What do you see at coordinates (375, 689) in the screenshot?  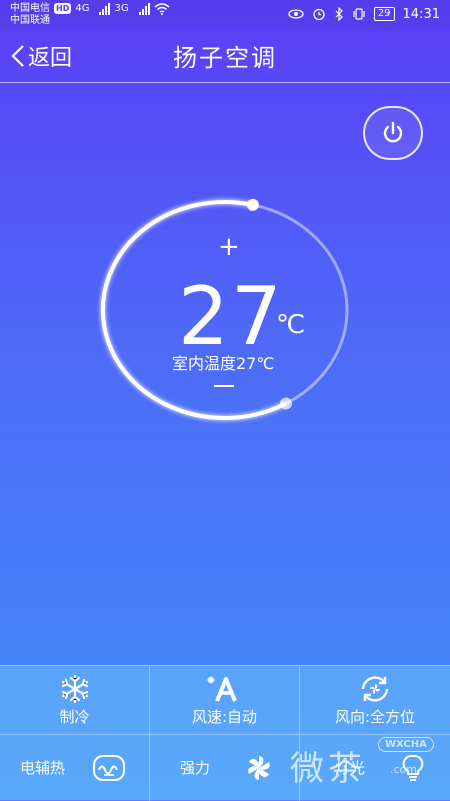 I see `wind-direction-icon` at bounding box center [375, 689].